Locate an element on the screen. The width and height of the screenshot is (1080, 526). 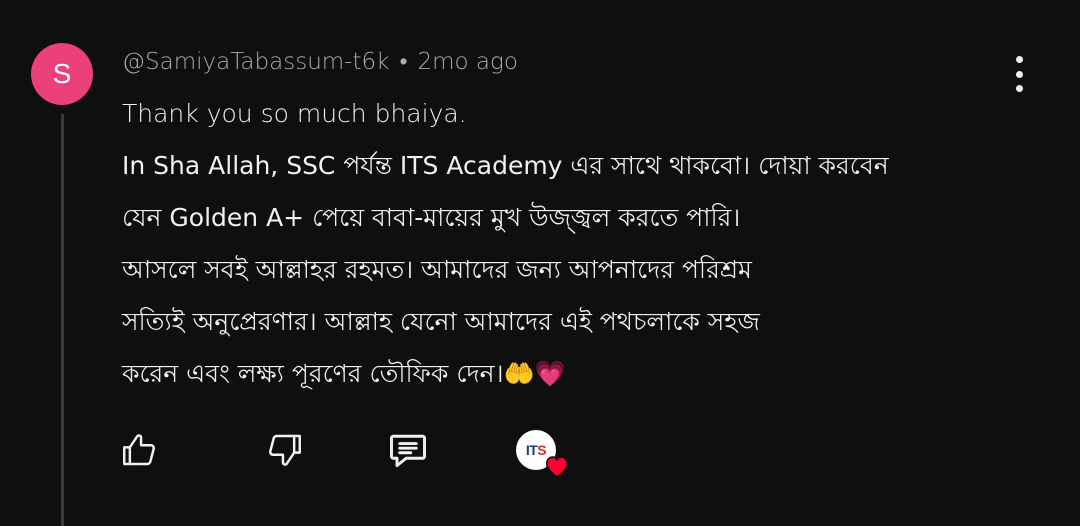
thumbs-up-icon is located at coordinates (139, 450).